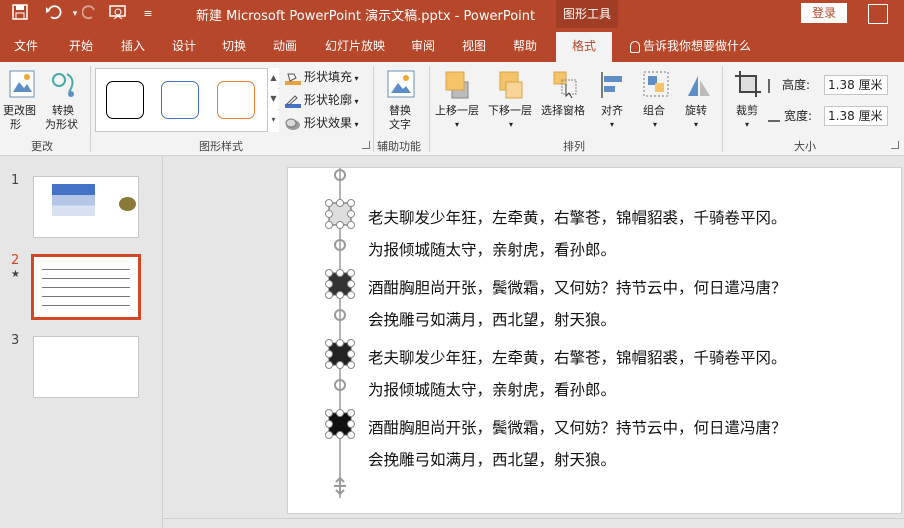  What do you see at coordinates (577, 217) in the screenshot?
I see `poem-line-1: 老夫聊发少年狂，左牵黄，右擎苍，锦帽貂裘，千骑卷平冈。` at bounding box center [577, 217].